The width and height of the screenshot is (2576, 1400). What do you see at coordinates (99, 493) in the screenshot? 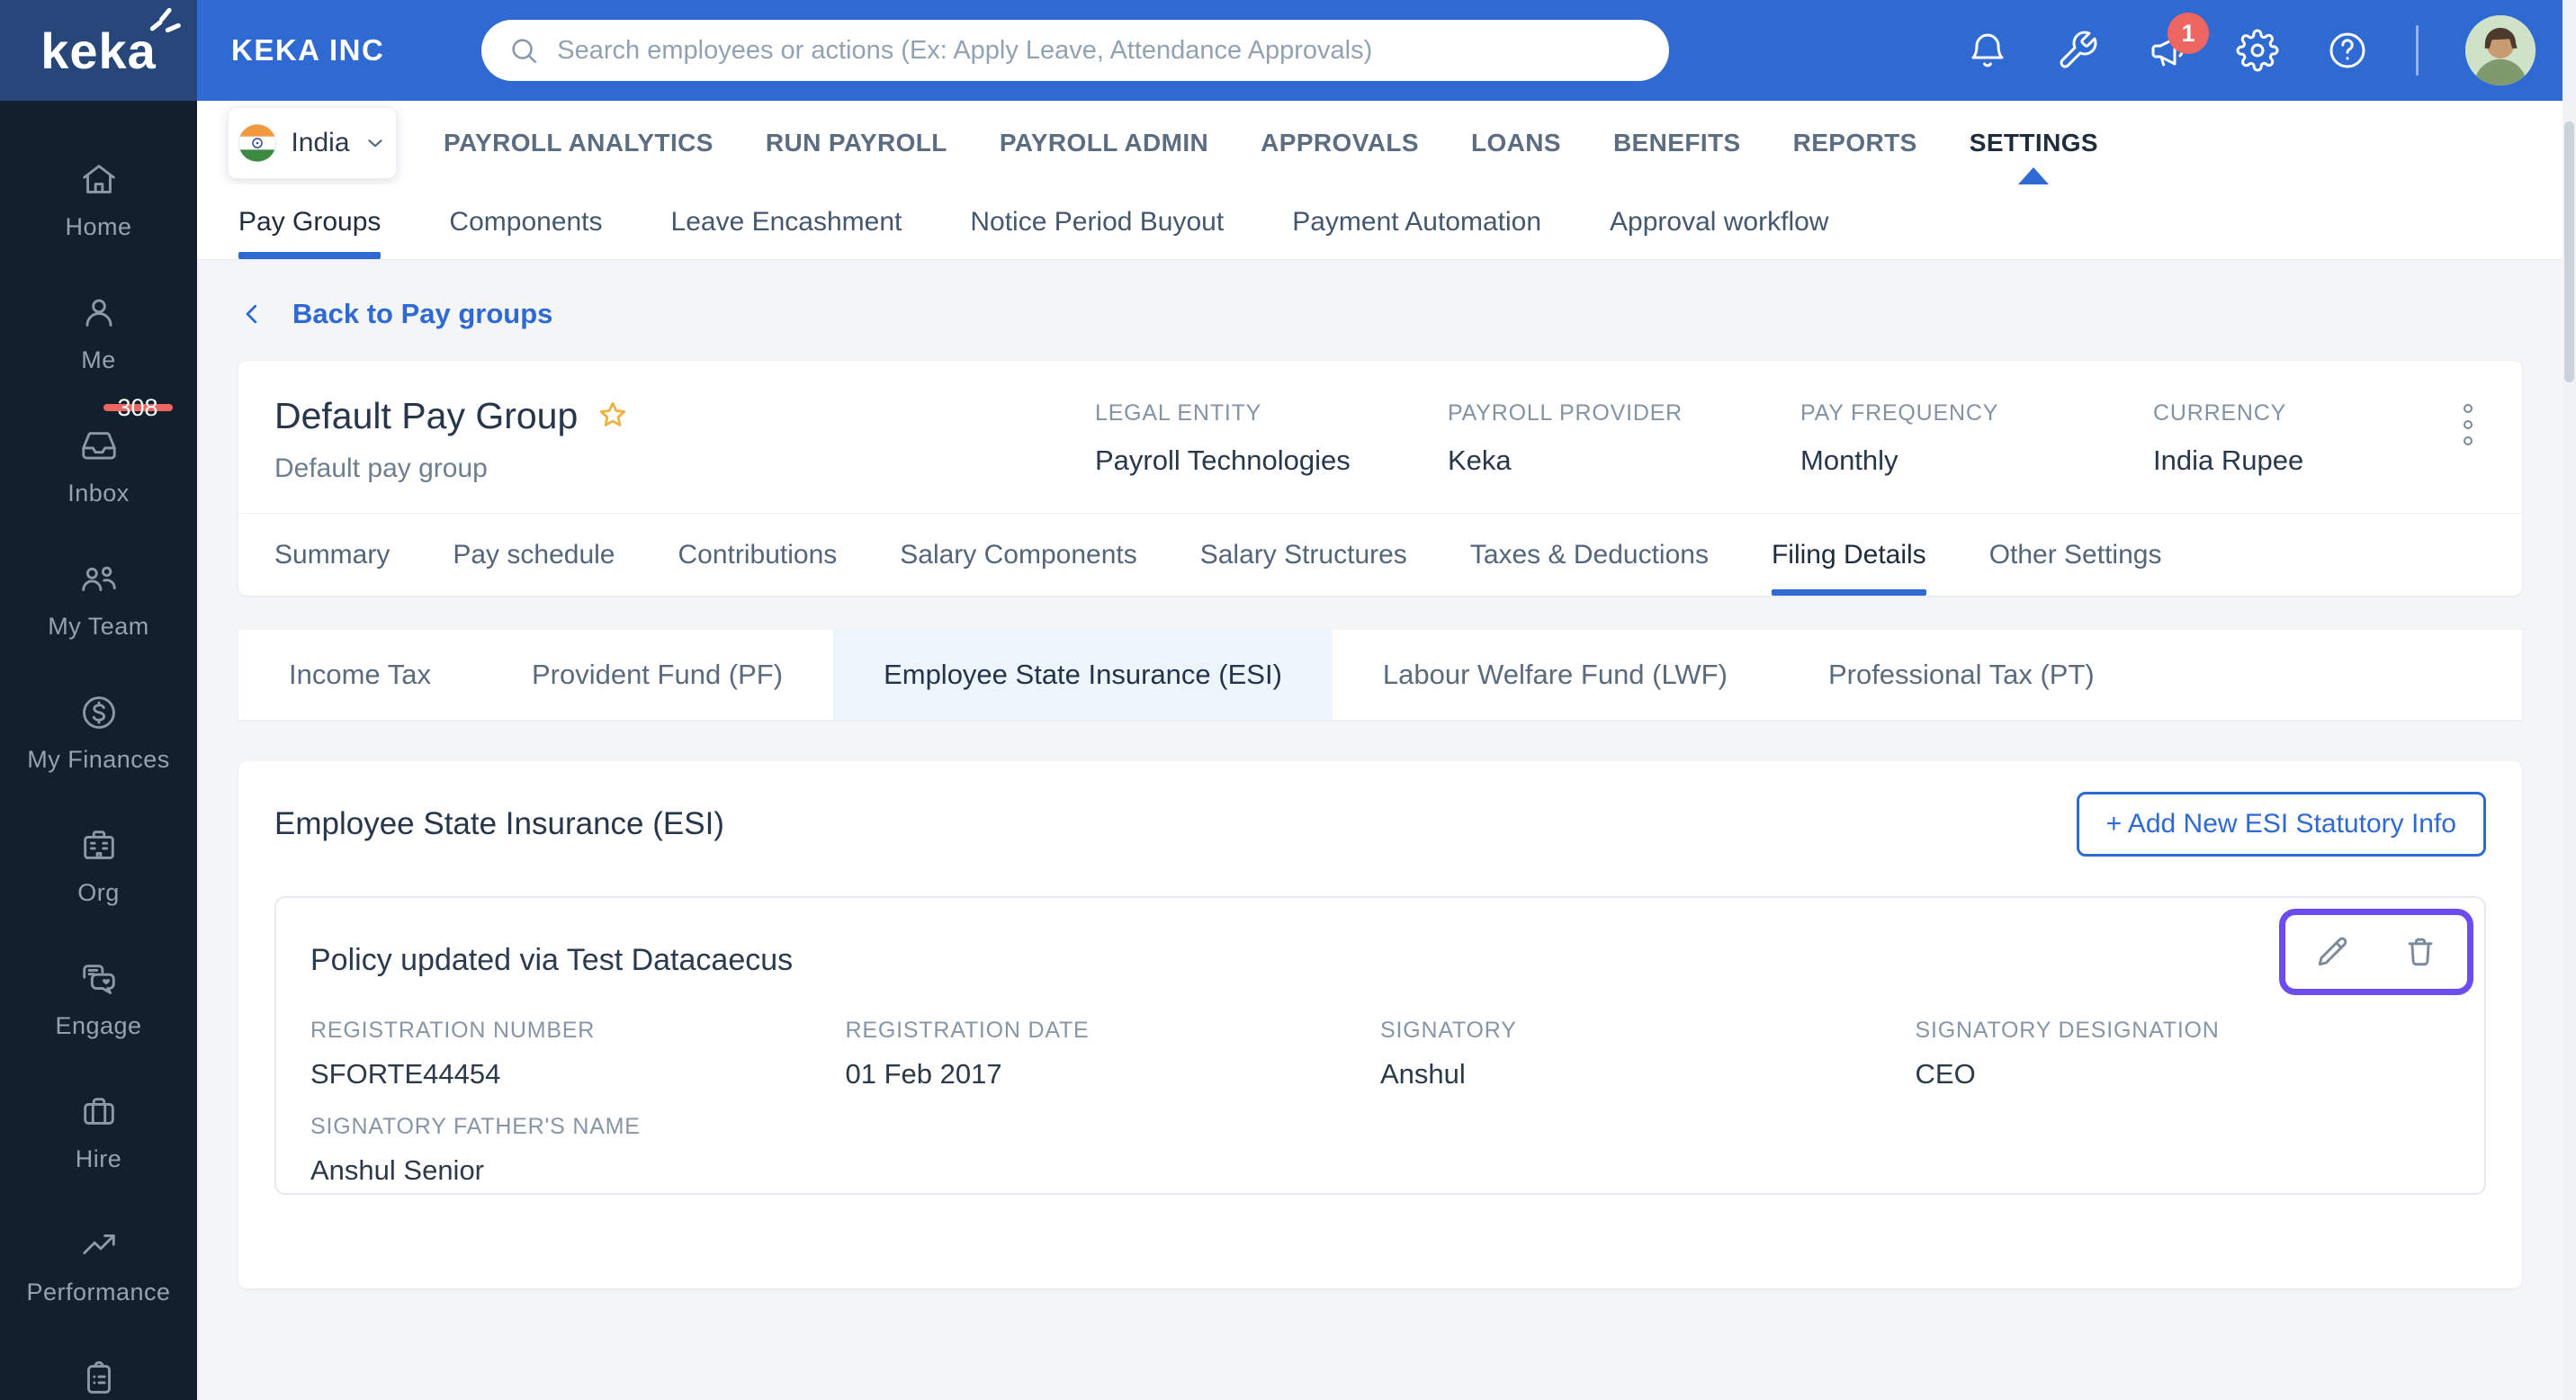
I see `sidebar-item-label: Inbox` at bounding box center [99, 493].